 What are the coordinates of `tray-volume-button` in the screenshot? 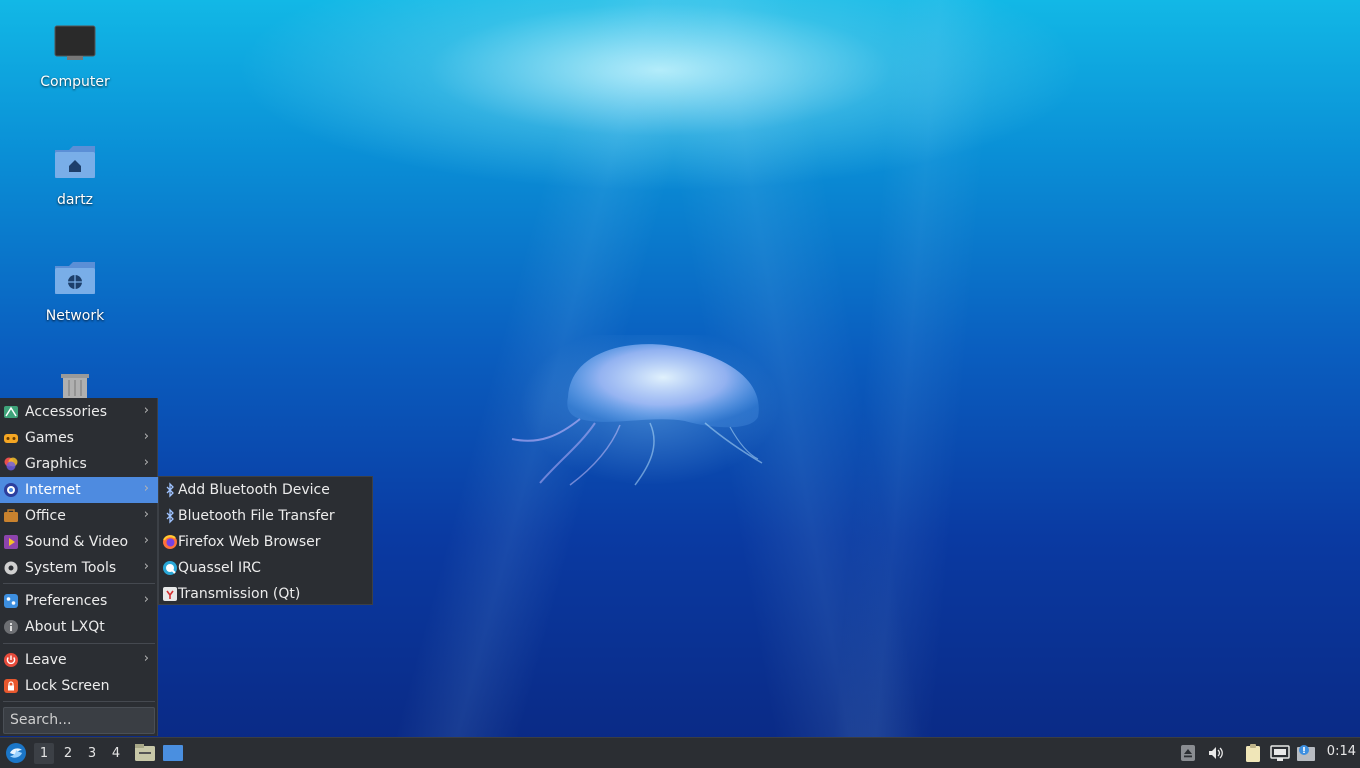 It's located at (1216, 753).